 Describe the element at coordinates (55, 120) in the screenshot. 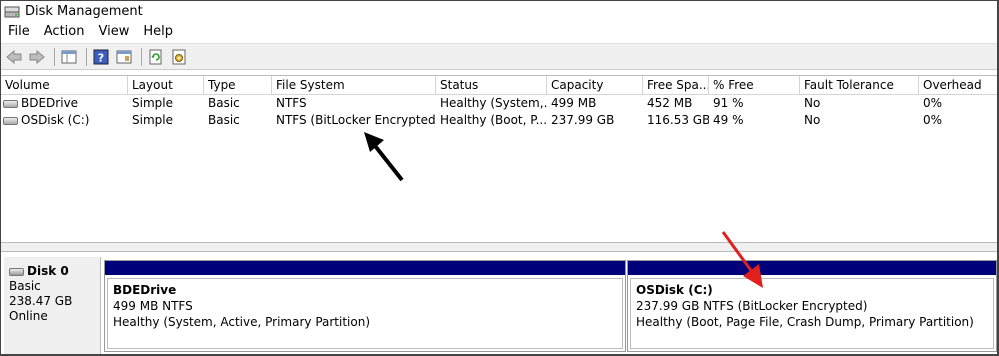

I see `volume-name: OSDisk (C:)` at that location.